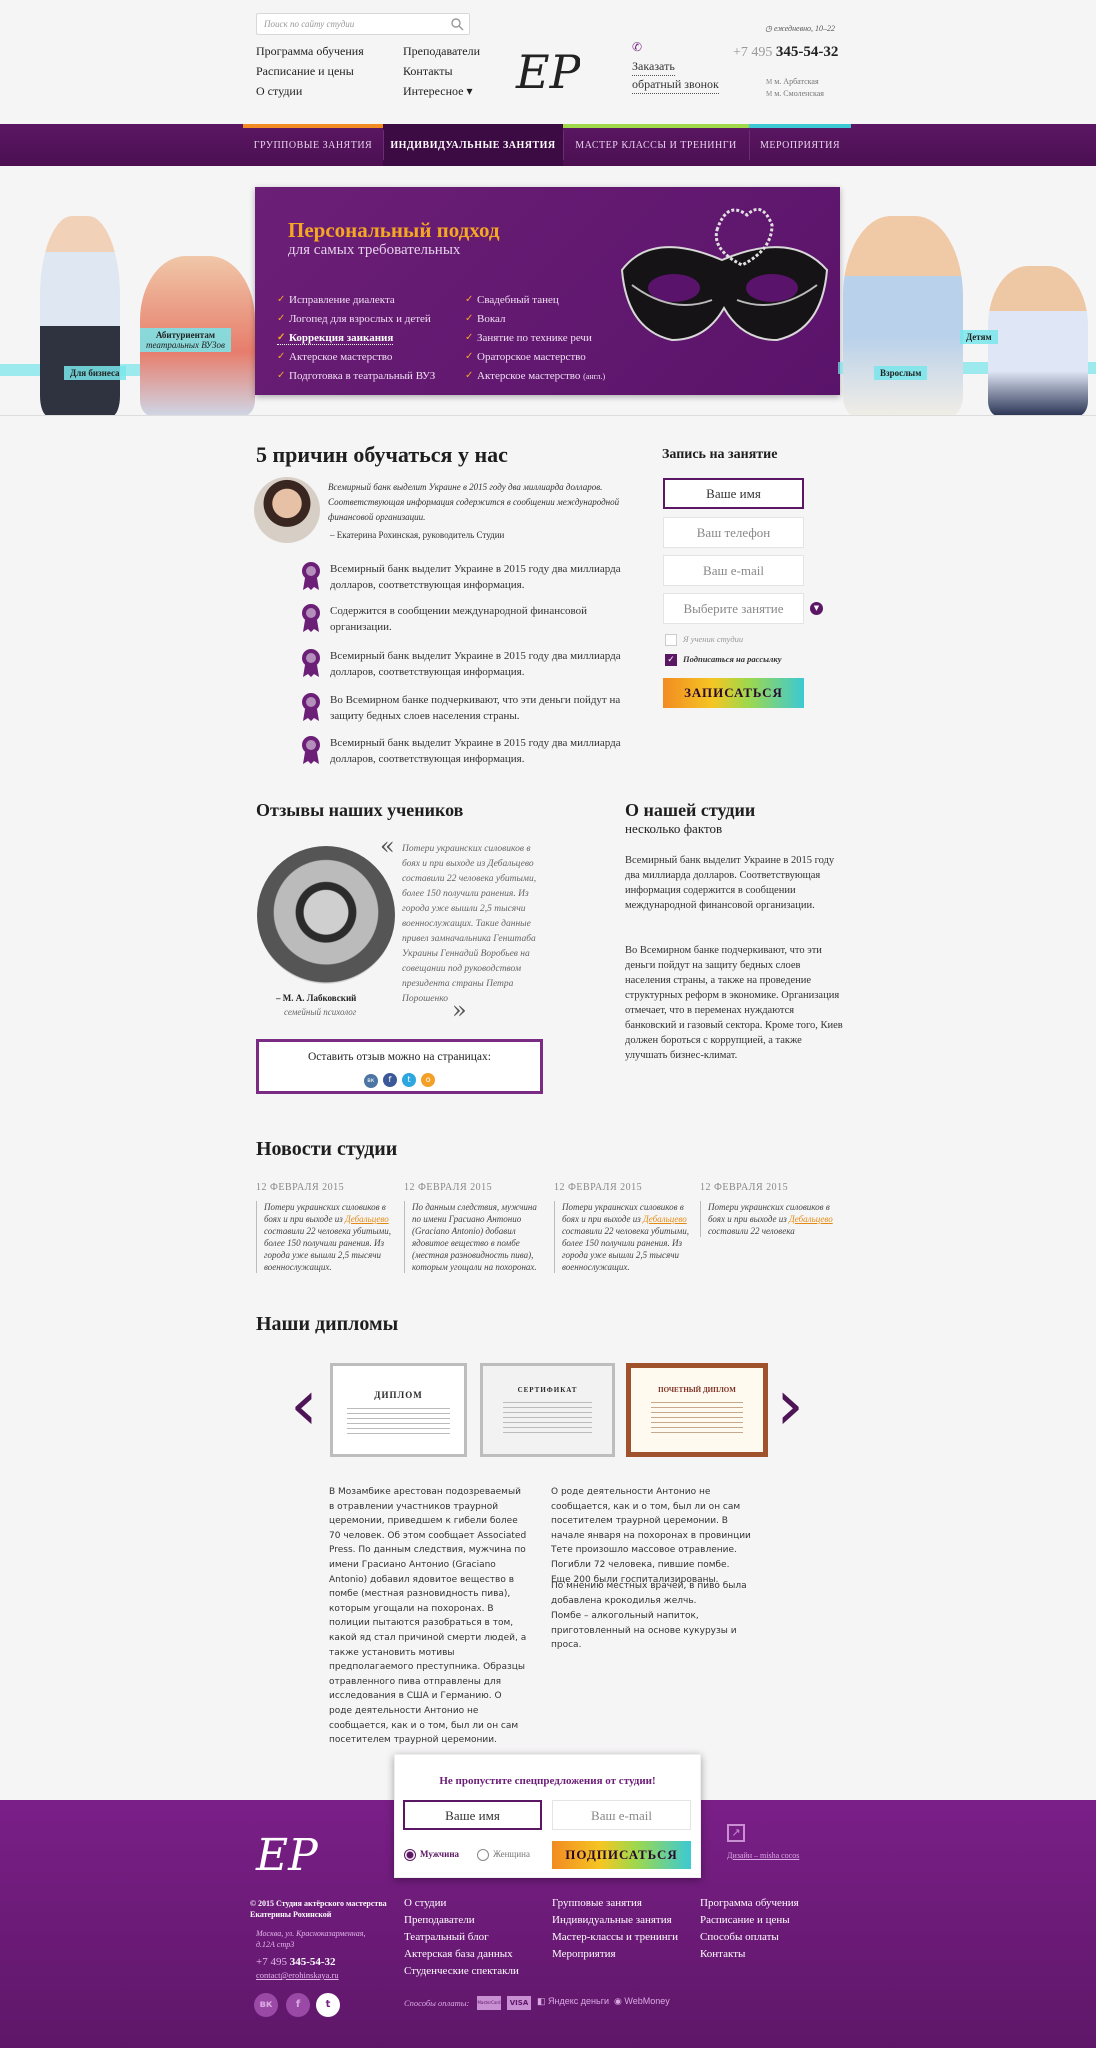  What do you see at coordinates (512, 300) in the screenshot?
I see `service-item: Свадебный танец` at bounding box center [512, 300].